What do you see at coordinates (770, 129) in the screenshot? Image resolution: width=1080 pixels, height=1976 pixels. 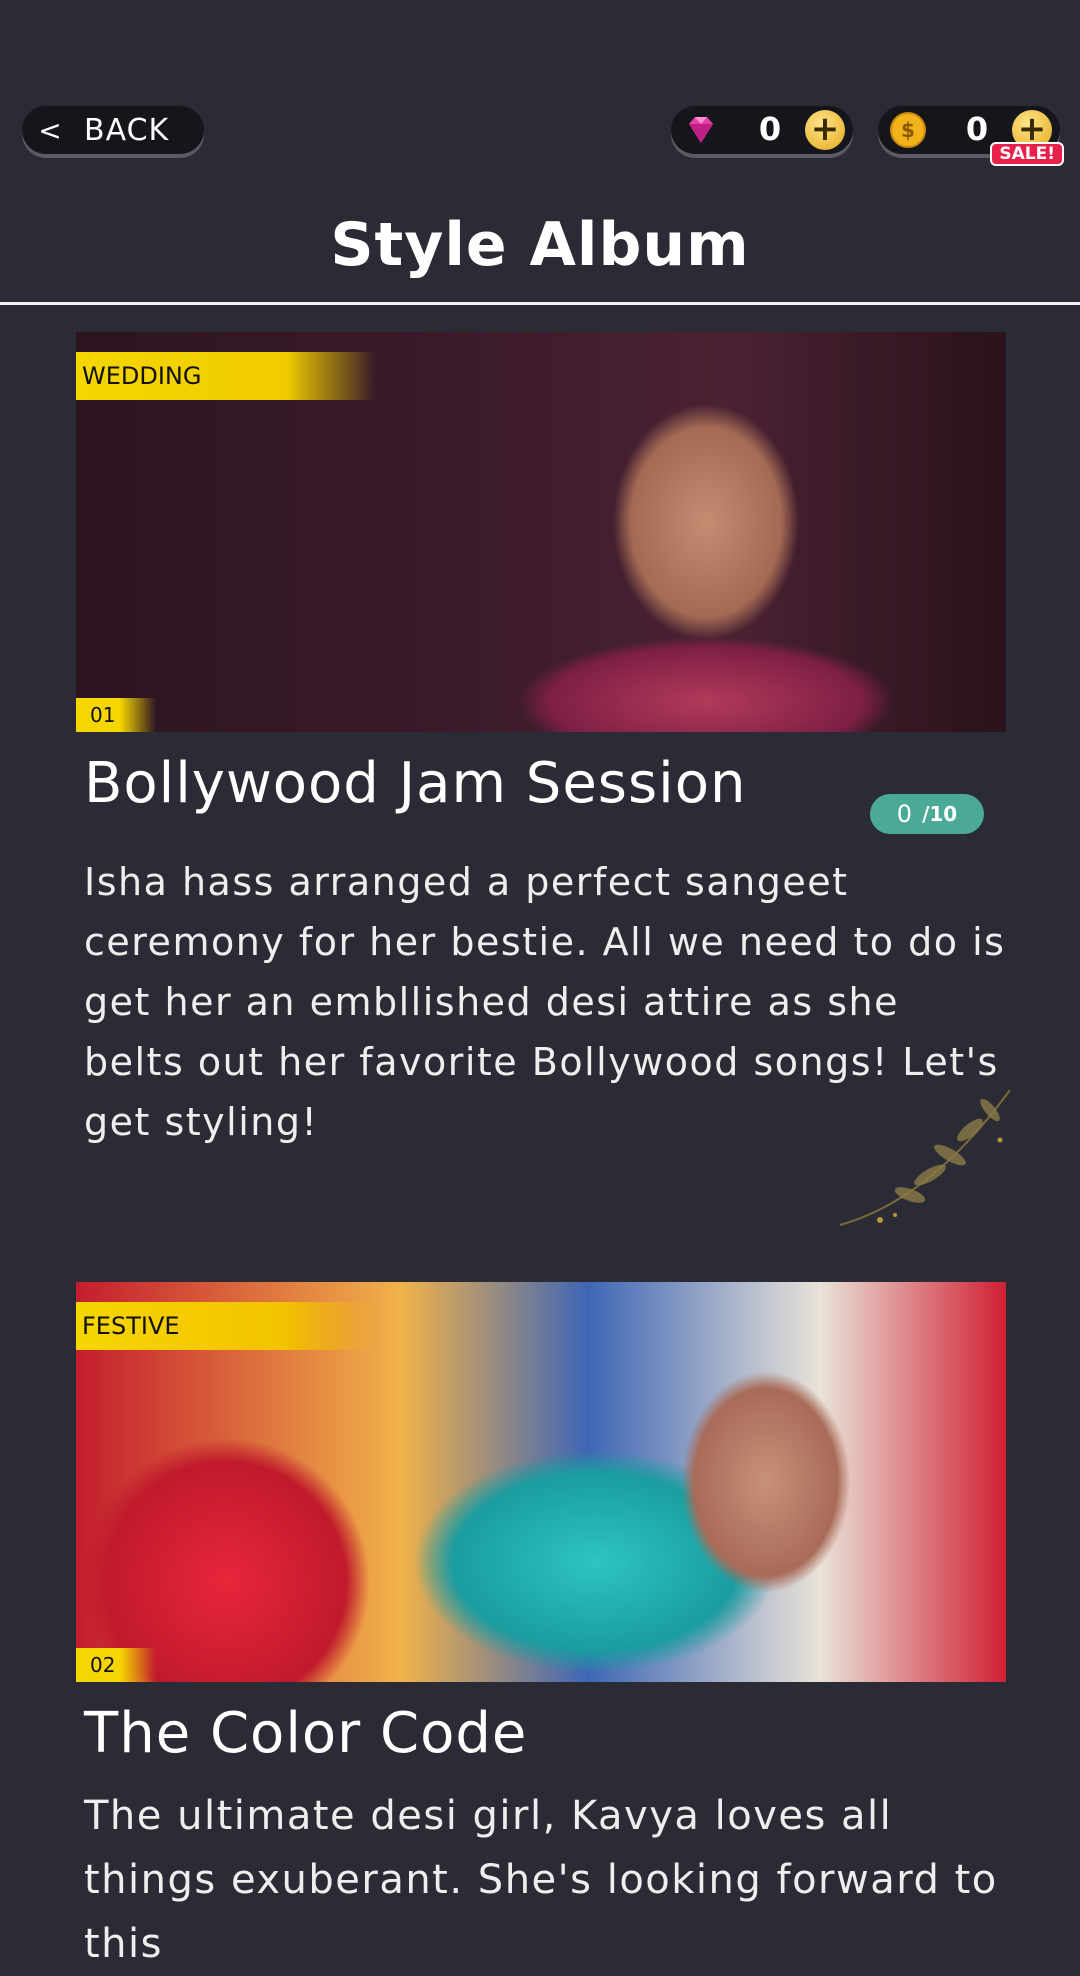 I see `gem-count: 0` at bounding box center [770, 129].